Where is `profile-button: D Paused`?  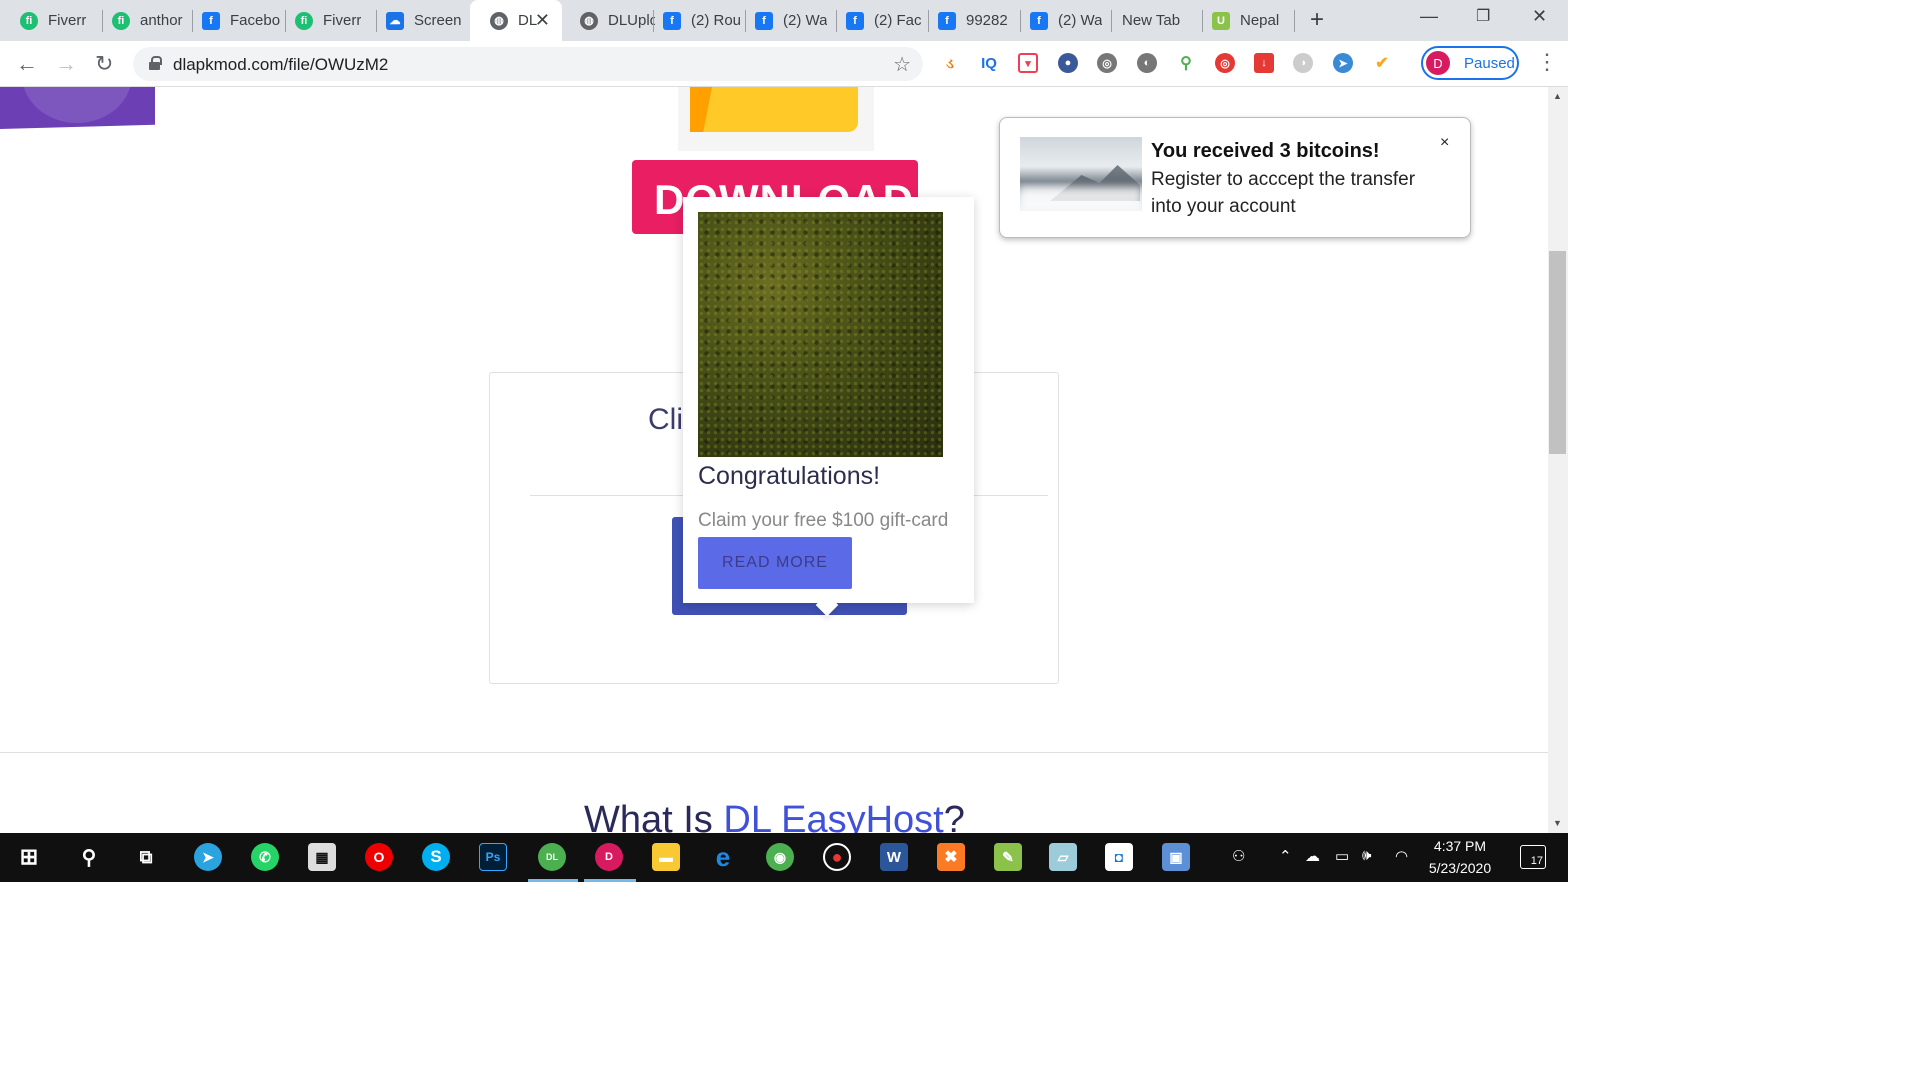 profile-button: D Paused is located at coordinates (1470, 63).